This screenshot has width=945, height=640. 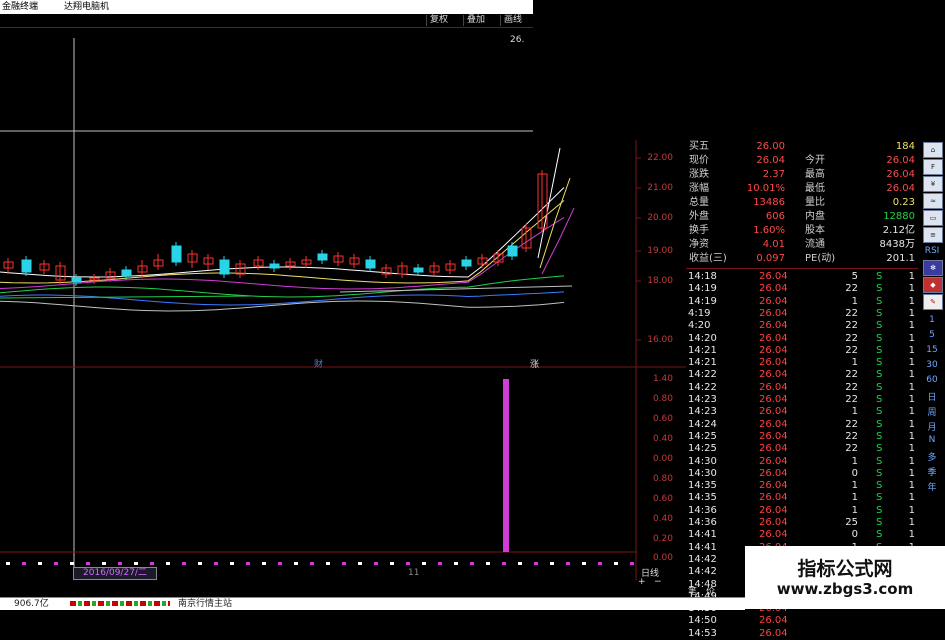 What do you see at coordinates (205, 604) in the screenshot?
I see `market-server: 南京行情主站` at bounding box center [205, 604].